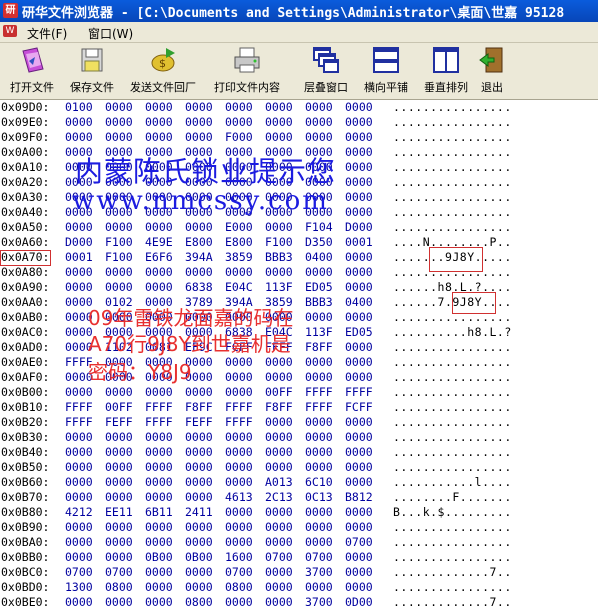 The image size is (598, 610). Describe the element at coordinates (47, 33) in the screenshot. I see `menu-file: 文件(F)` at that location.